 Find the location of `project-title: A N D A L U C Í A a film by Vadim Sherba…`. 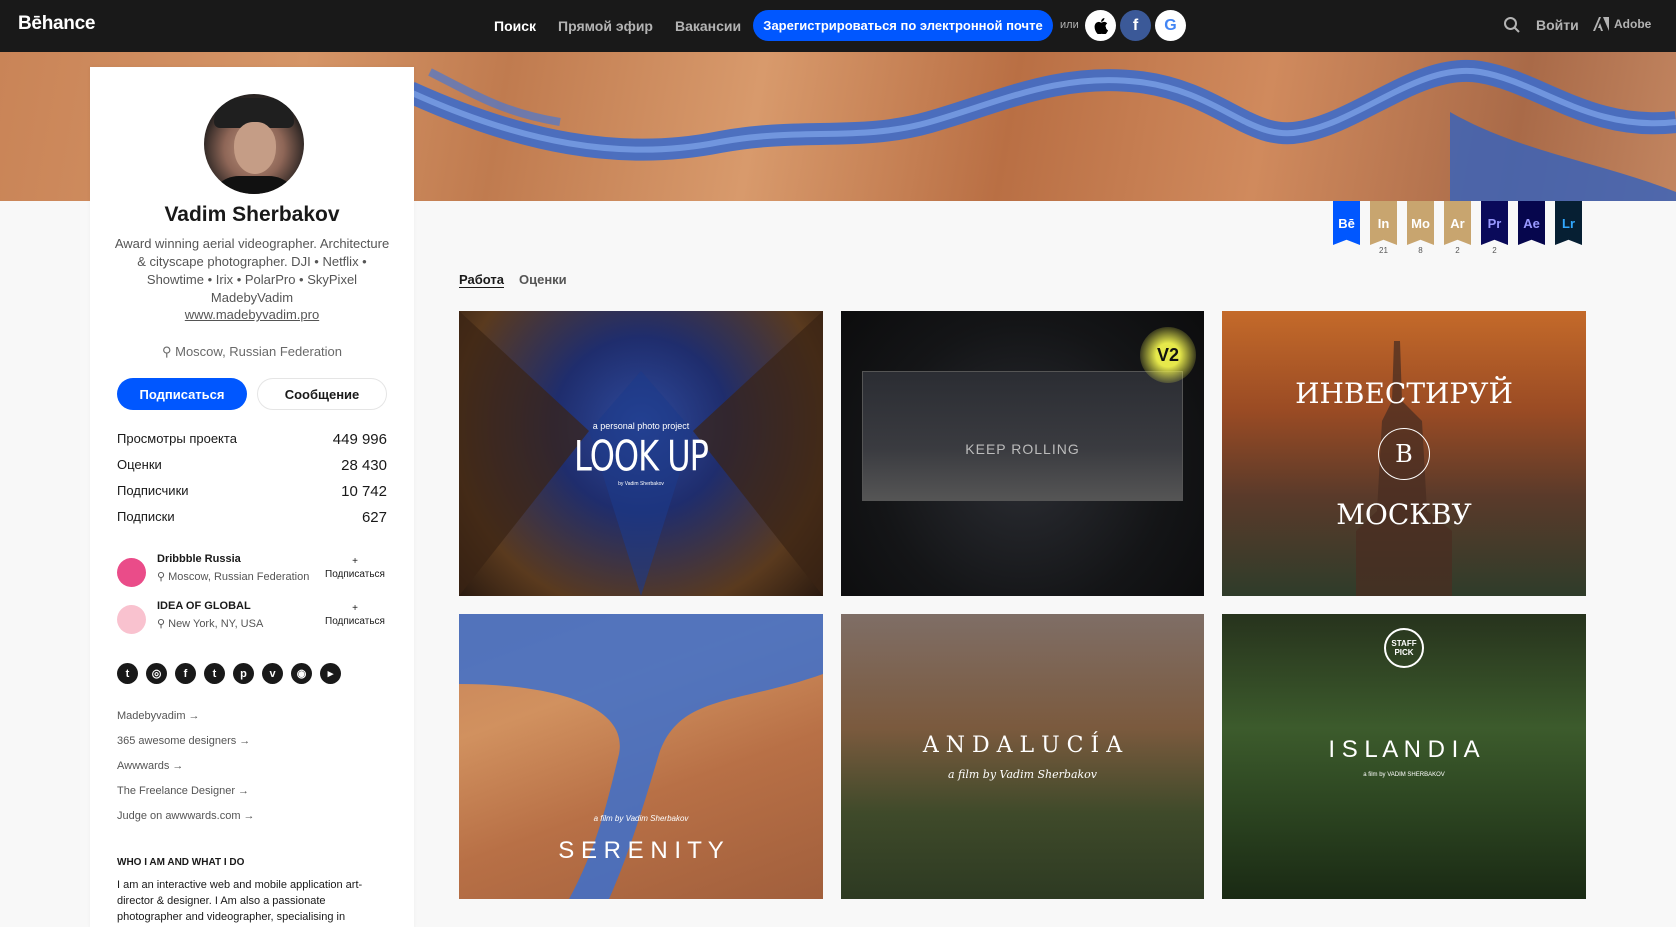

project-title: A N D A L U C Í A a film by Vadim Sherba… is located at coordinates (1022, 757).